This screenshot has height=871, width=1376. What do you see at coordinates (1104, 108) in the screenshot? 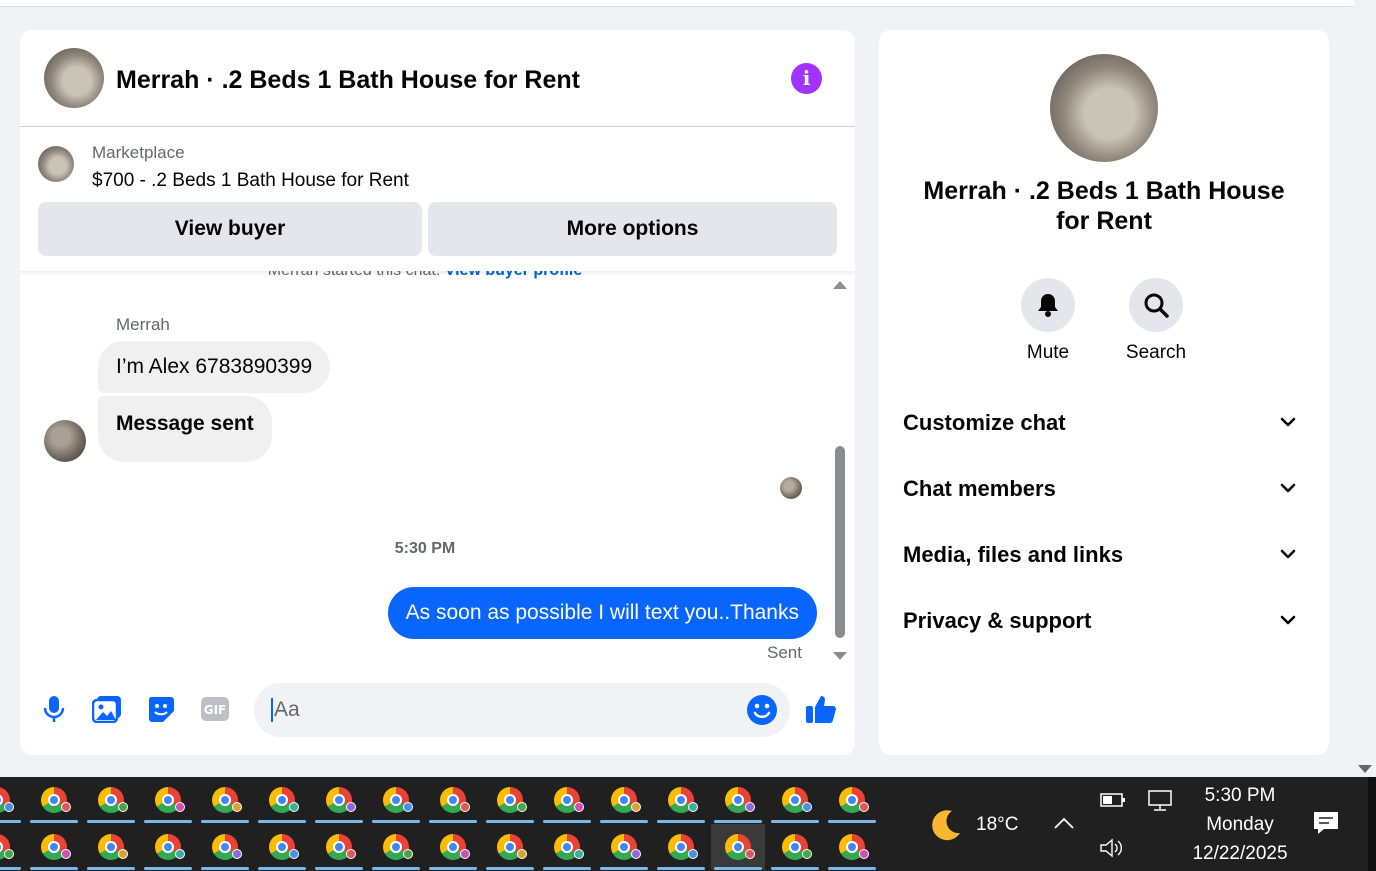
I see `conversation-avatar` at bounding box center [1104, 108].